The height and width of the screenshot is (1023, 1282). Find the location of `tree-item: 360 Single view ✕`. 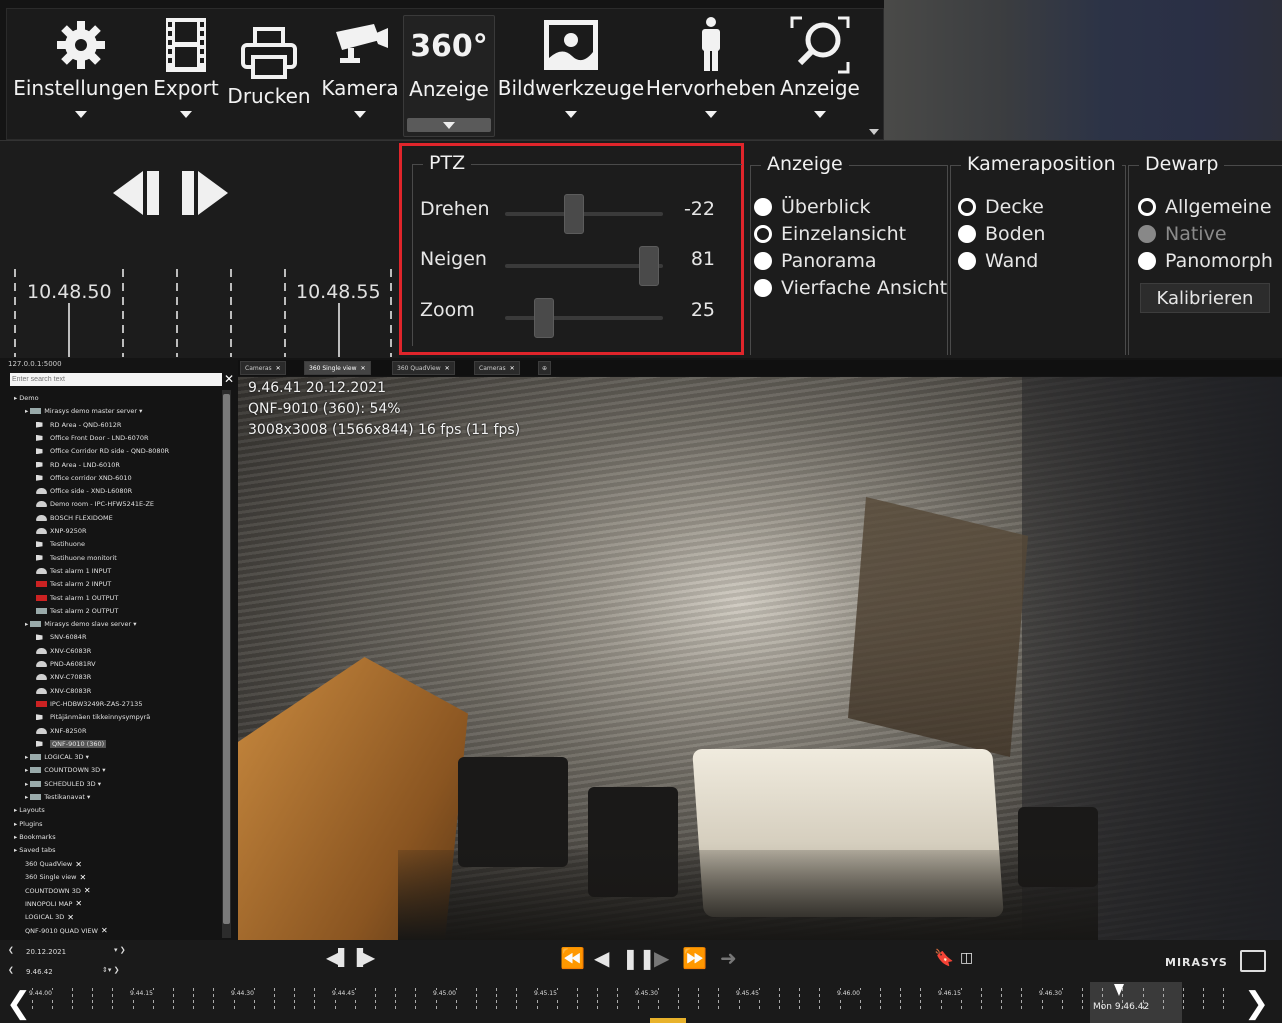

tree-item: 360 Single view ✕ is located at coordinates (55, 877).